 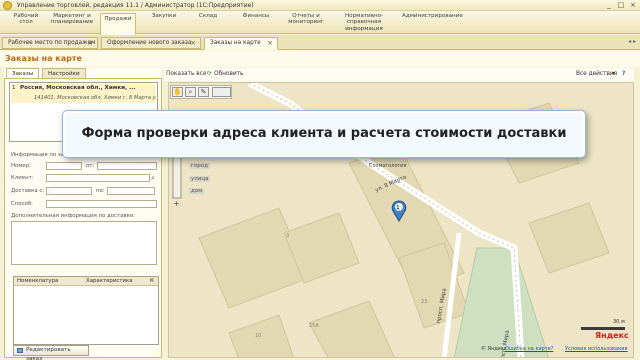 What do you see at coordinates (14, 88) in the screenshot?
I see `order-number: 1` at bounding box center [14, 88].